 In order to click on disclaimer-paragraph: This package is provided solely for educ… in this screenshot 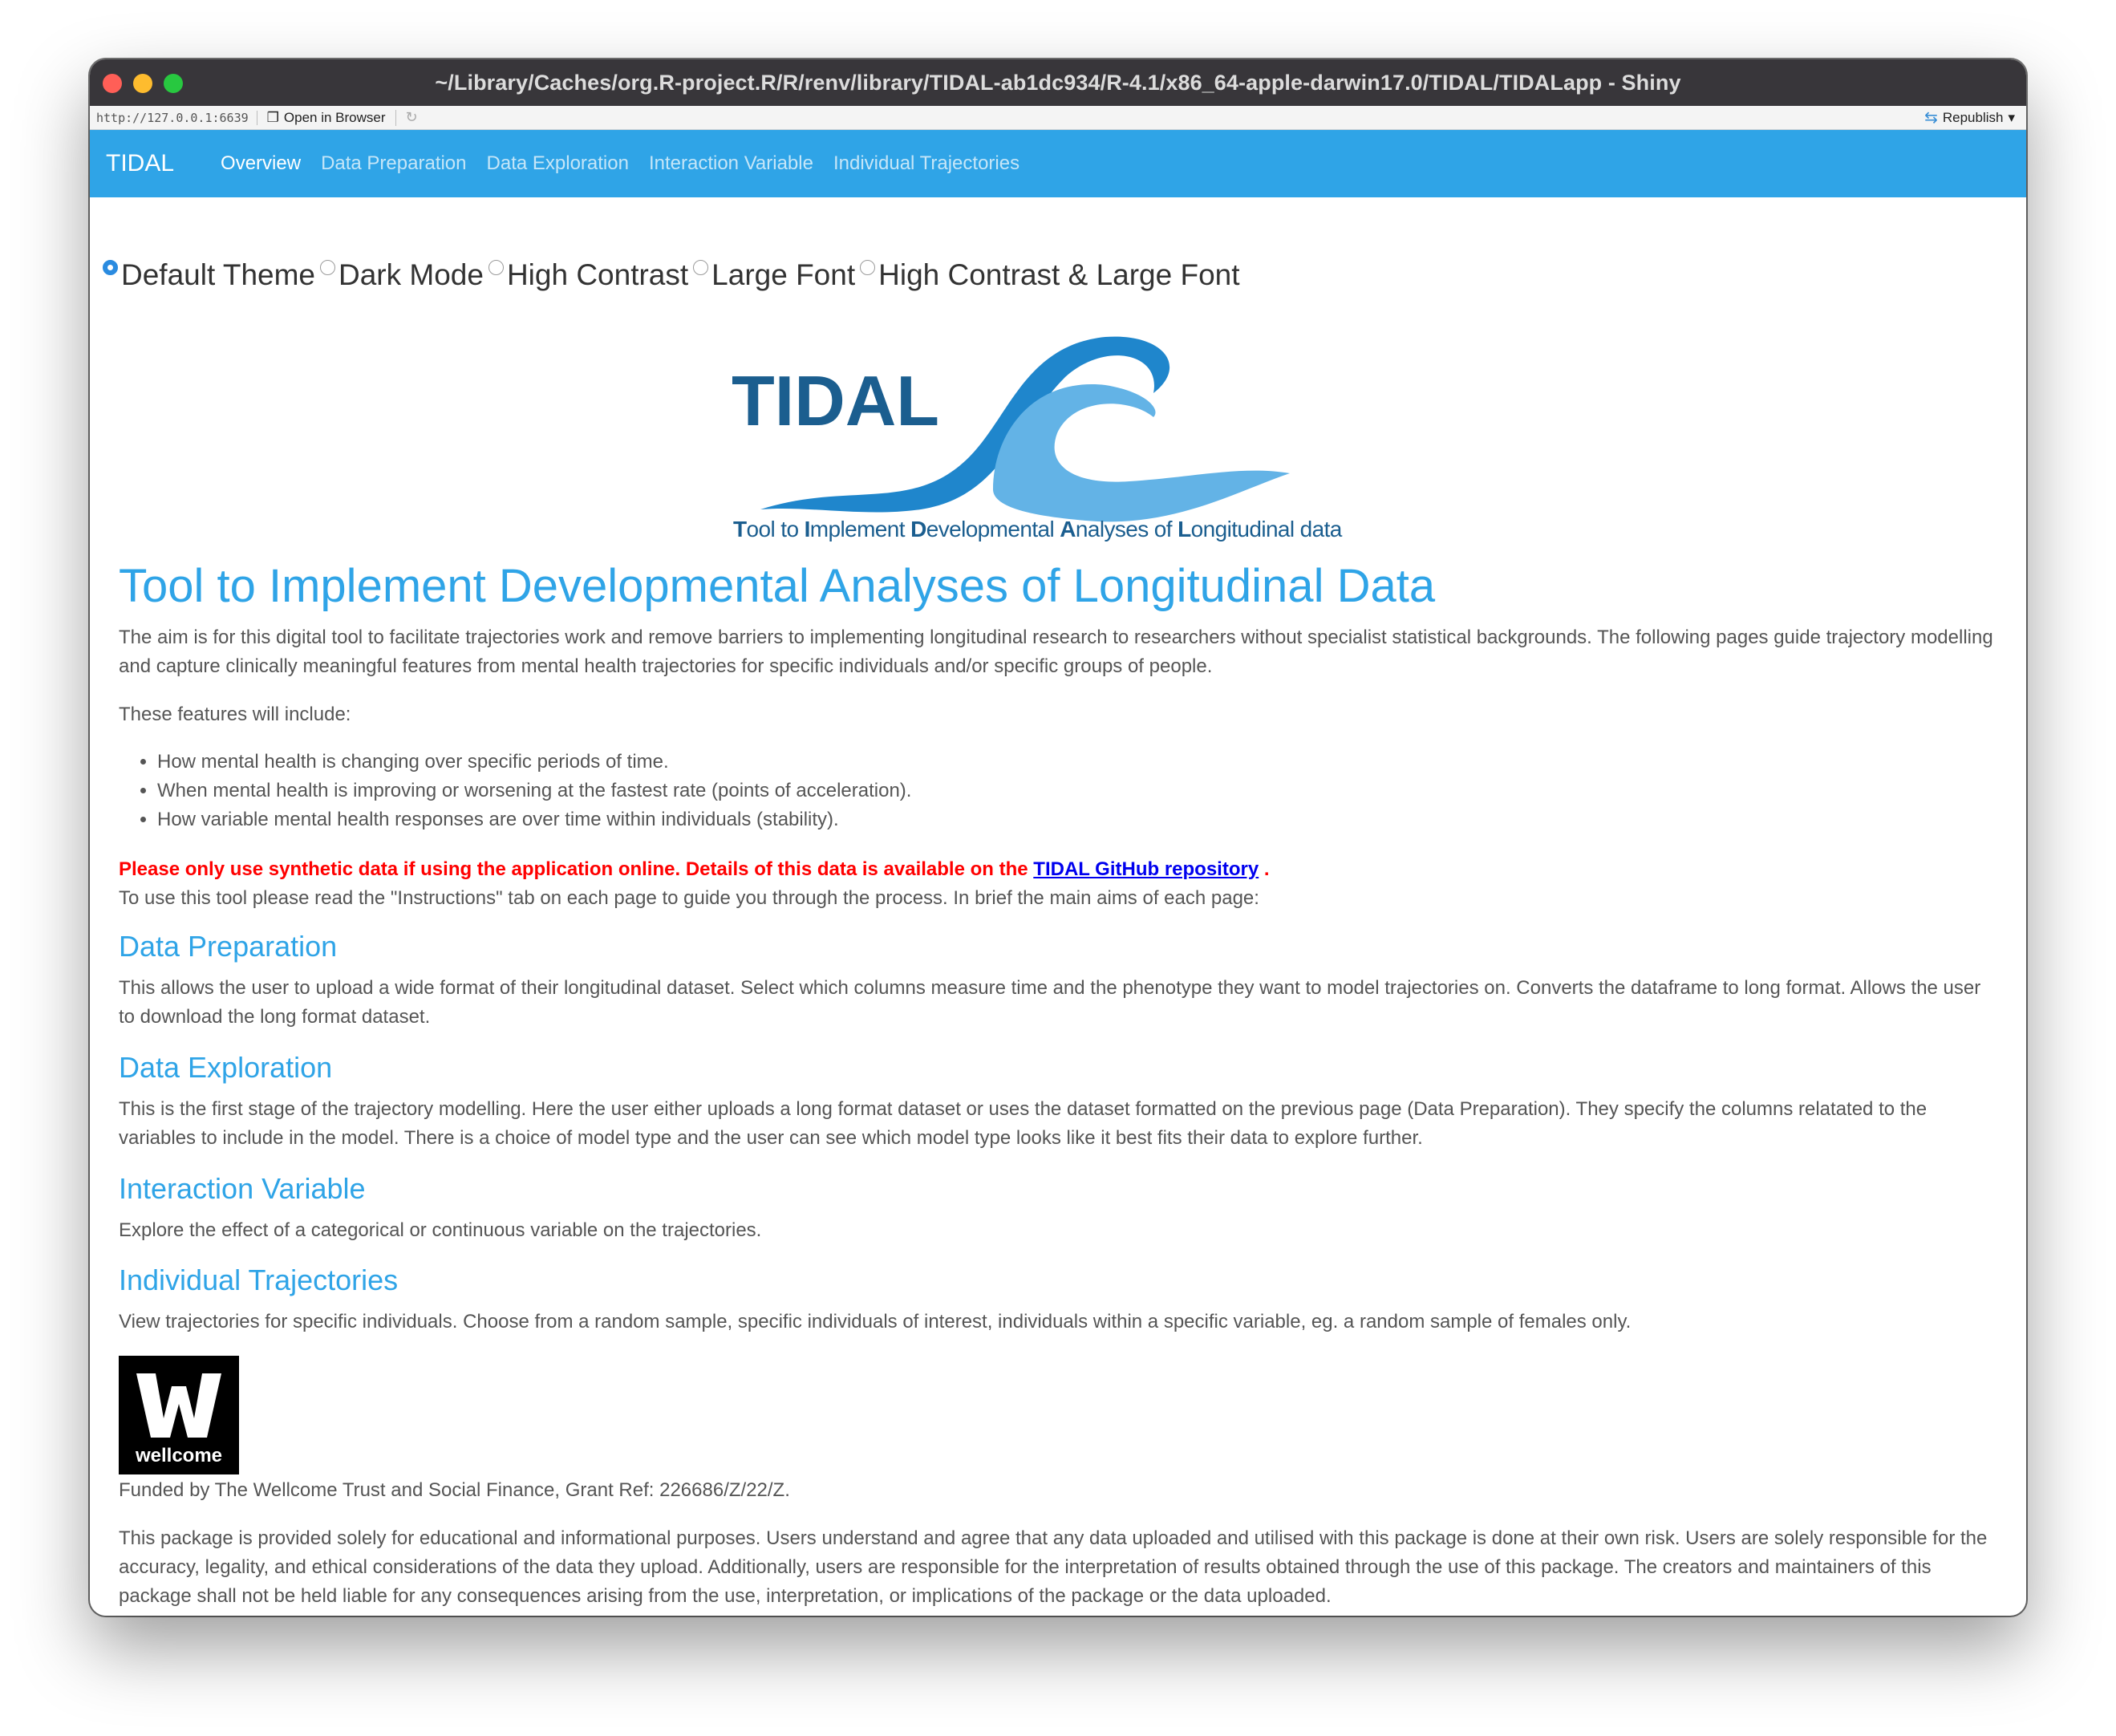, I will do `click(1053, 1567)`.